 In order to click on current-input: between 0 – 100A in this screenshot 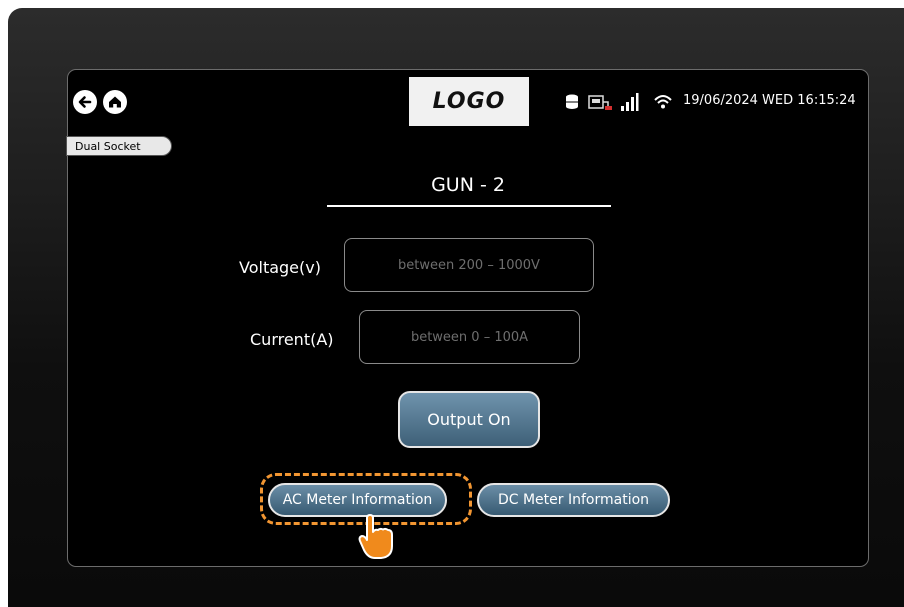, I will do `click(469, 337)`.